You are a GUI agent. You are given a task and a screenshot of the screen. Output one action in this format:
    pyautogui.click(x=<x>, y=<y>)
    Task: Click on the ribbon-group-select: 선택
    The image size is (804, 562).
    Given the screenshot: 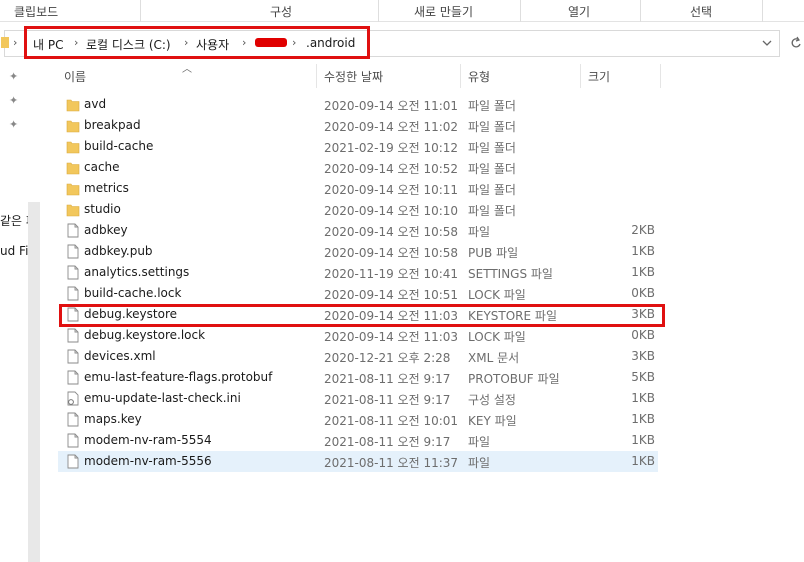 What is the action you would take?
    pyautogui.click(x=701, y=12)
    